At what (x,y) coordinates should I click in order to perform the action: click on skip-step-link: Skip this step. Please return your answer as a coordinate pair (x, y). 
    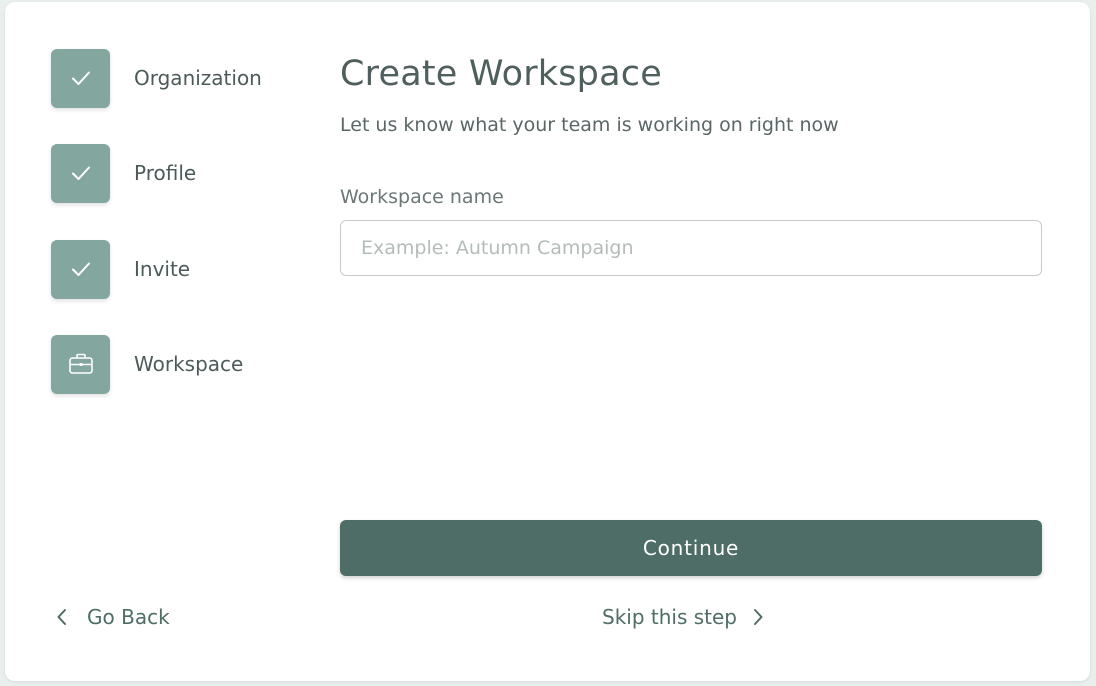
    Looking at the image, I should click on (683, 617).